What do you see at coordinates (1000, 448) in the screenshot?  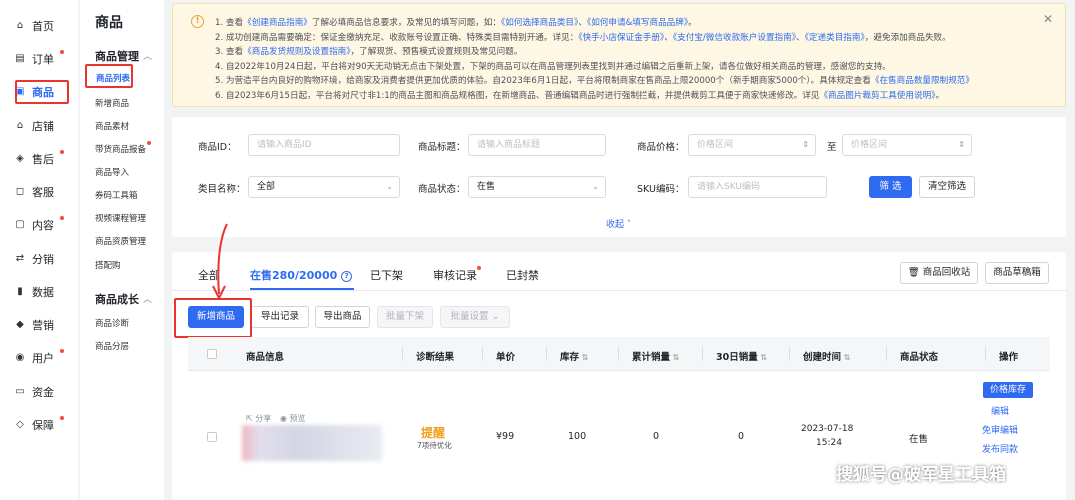 I see `publish-same-link: 发布同款` at bounding box center [1000, 448].